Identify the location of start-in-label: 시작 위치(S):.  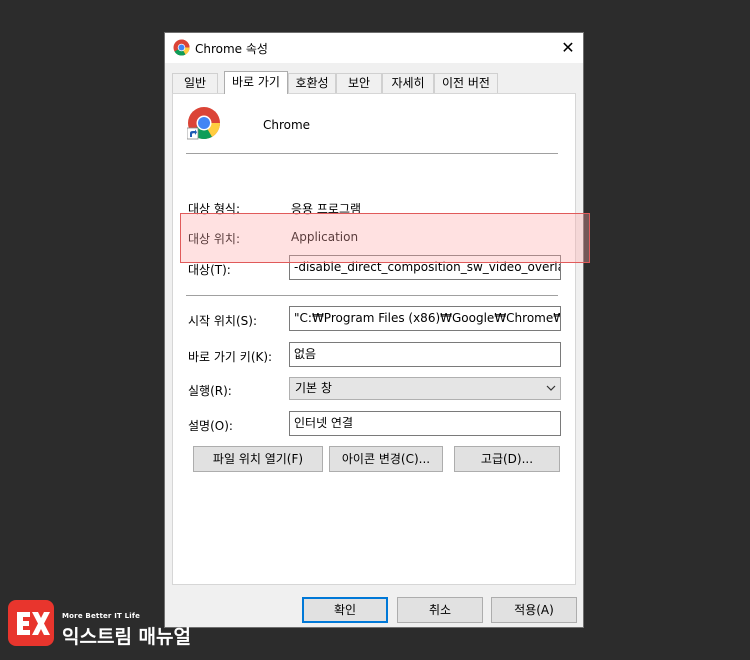
(222, 321).